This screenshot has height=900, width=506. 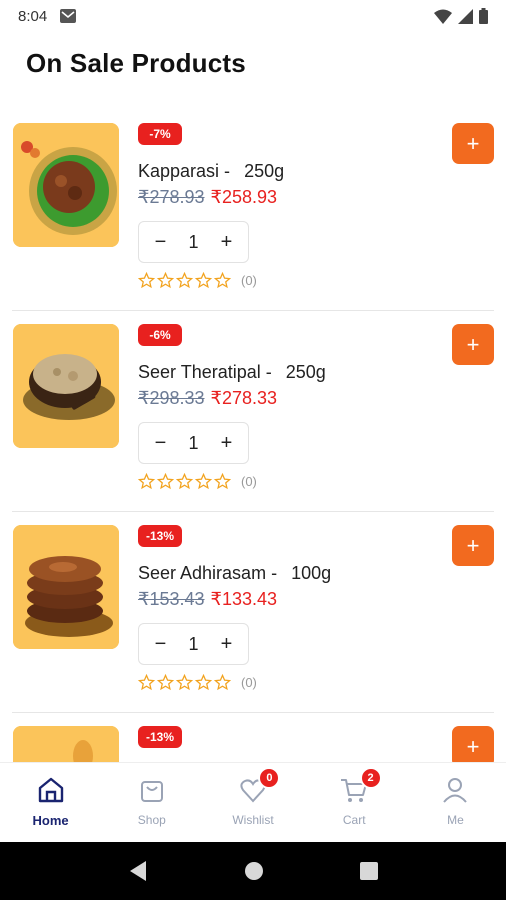 What do you see at coordinates (50, 790) in the screenshot?
I see `home-icon` at bounding box center [50, 790].